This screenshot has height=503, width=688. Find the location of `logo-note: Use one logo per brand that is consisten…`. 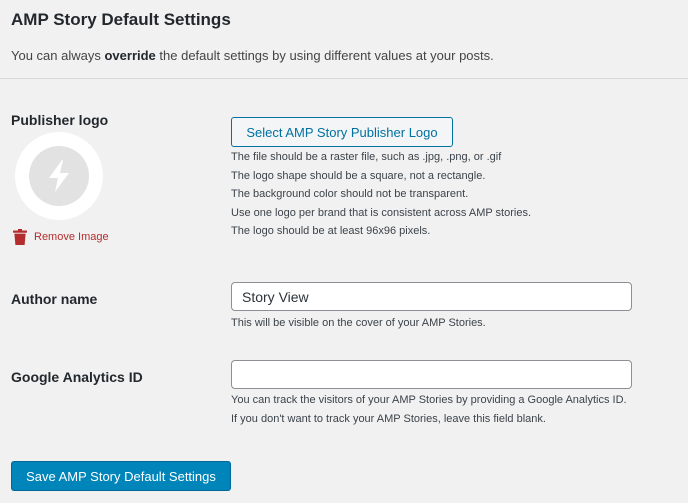

logo-note: Use one logo per brand that is consisten… is located at coordinates (381, 212).